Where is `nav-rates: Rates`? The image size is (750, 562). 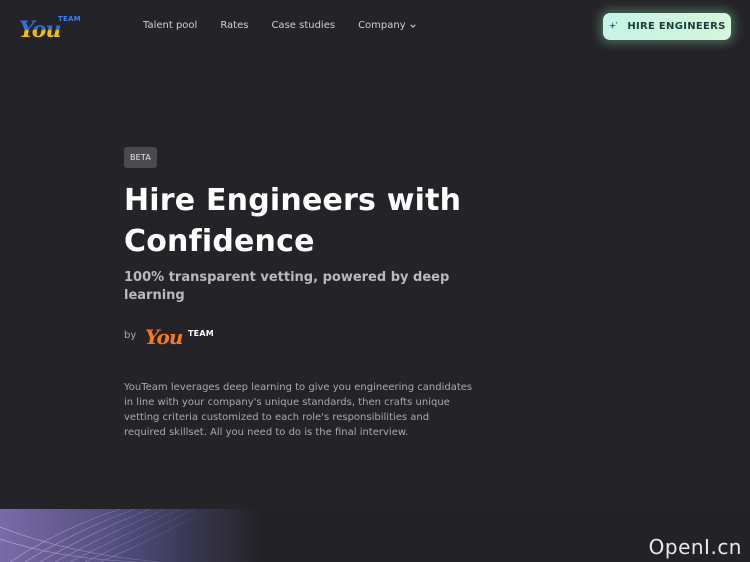 nav-rates: Rates is located at coordinates (234, 25).